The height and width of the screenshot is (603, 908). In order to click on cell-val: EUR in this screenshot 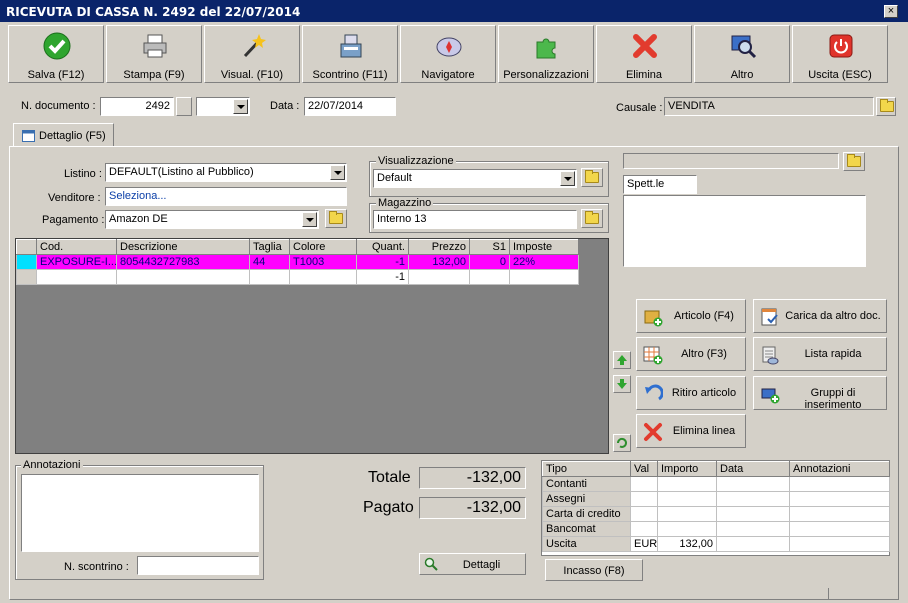, I will do `click(644, 544)`.